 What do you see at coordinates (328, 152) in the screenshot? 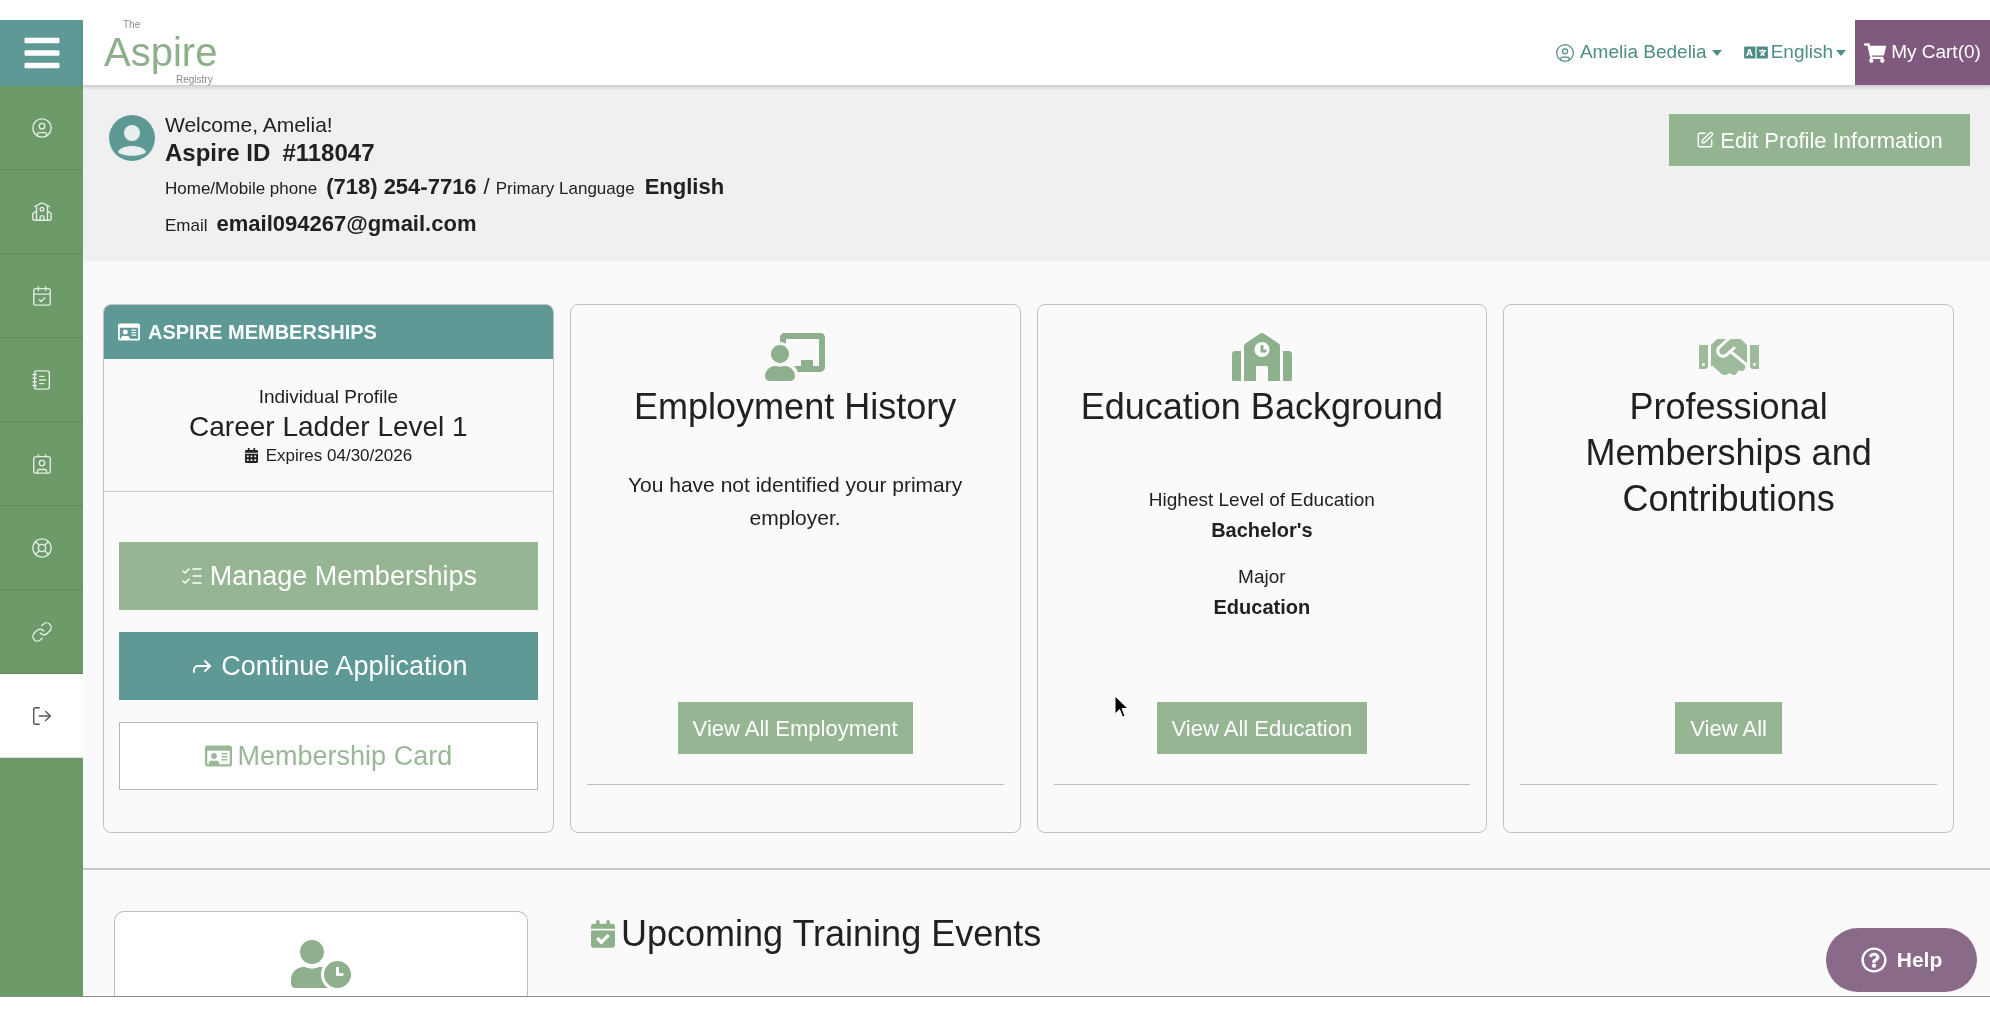
I see `aspire-id-value: #118047` at bounding box center [328, 152].